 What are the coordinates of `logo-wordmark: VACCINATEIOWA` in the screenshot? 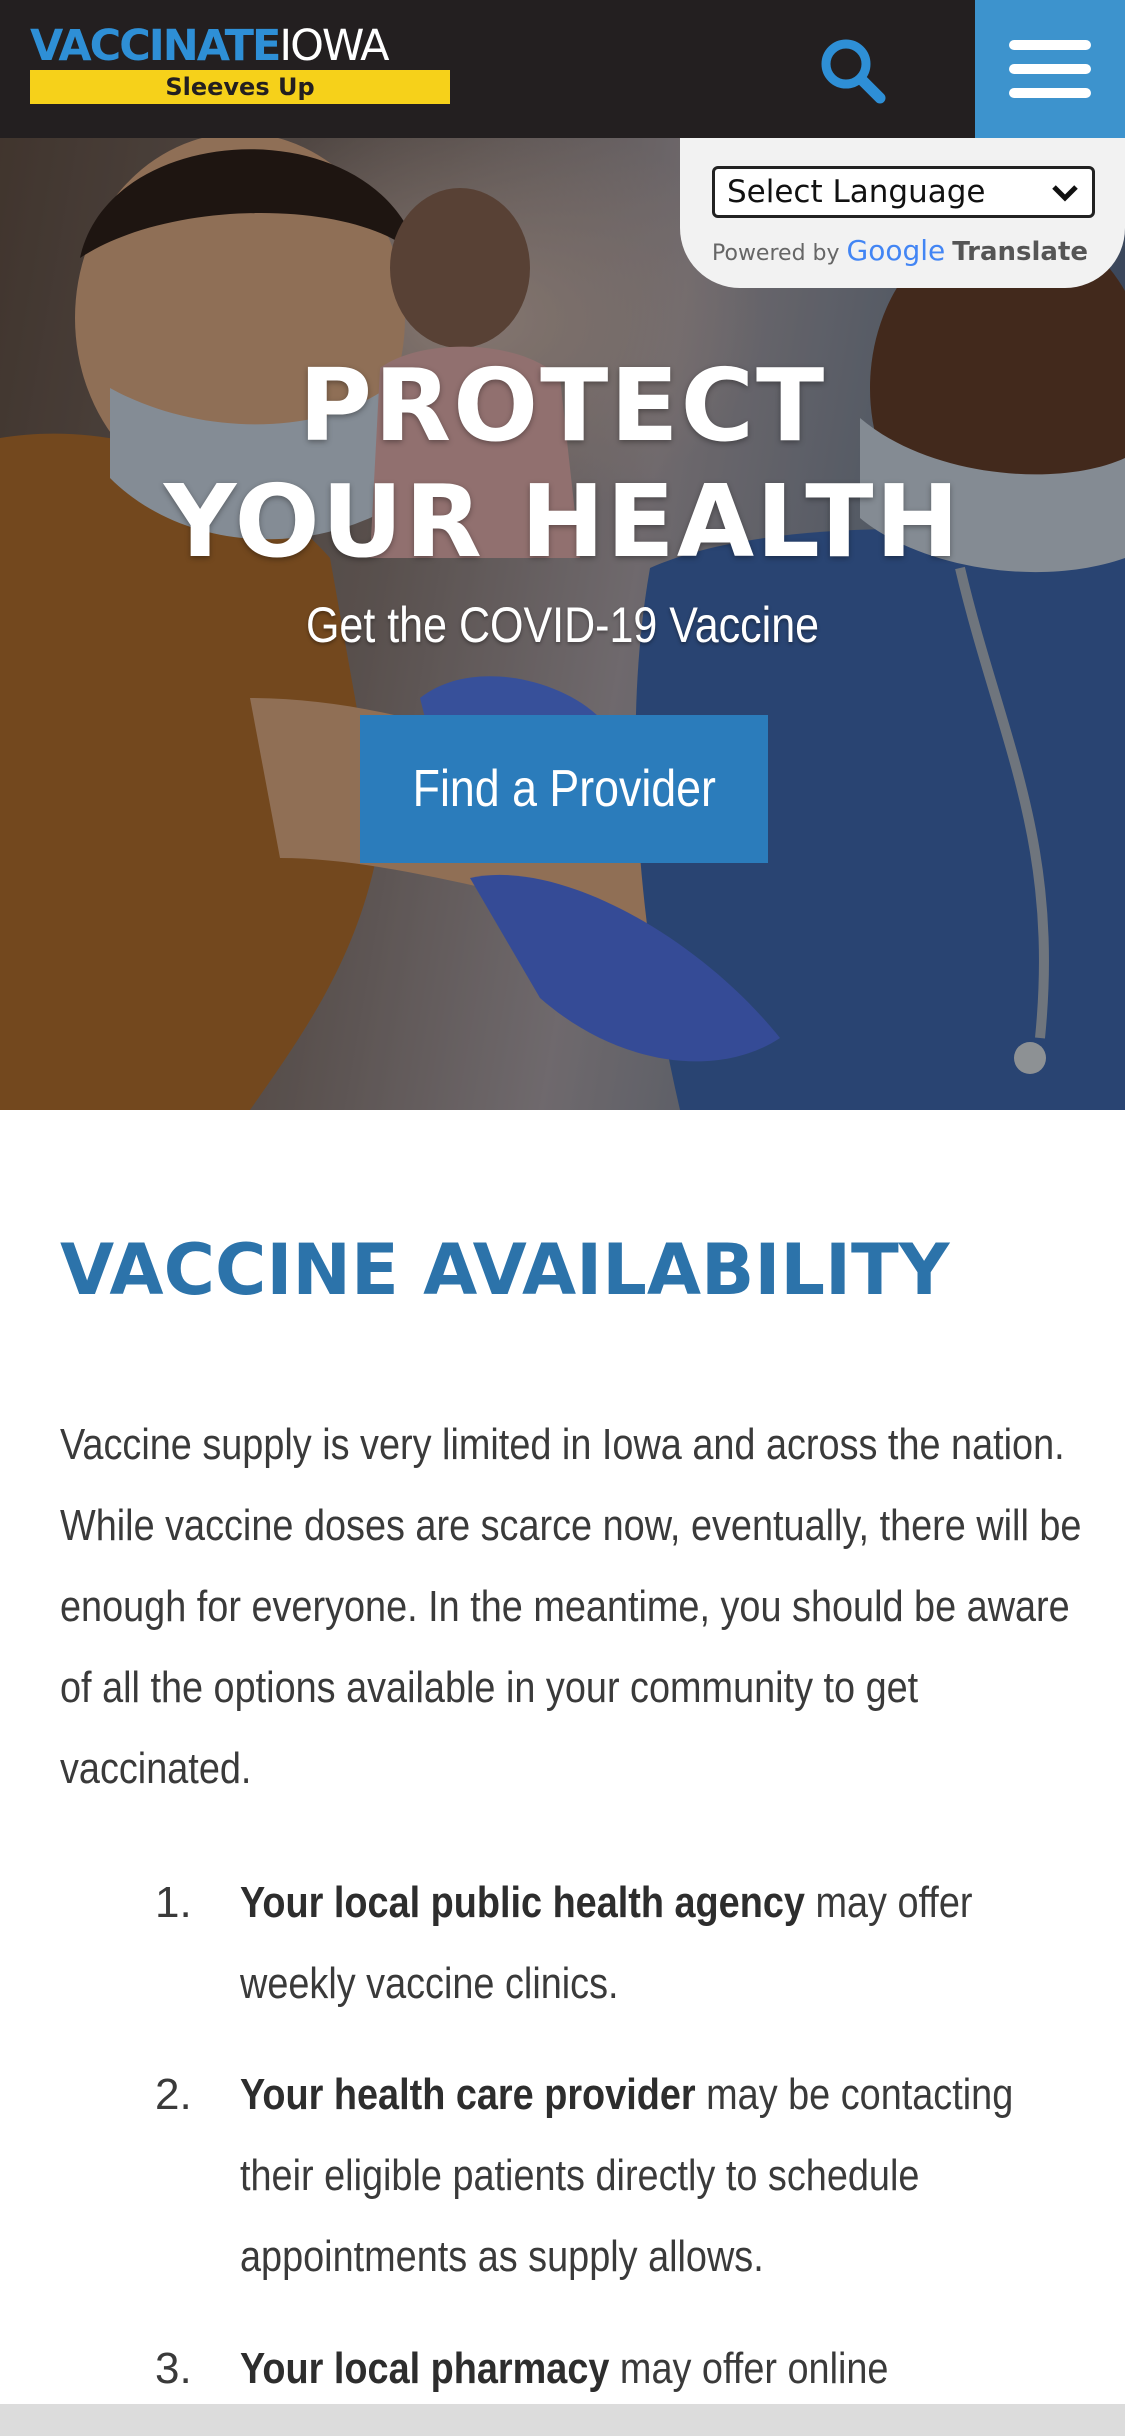 It's located at (240, 46).